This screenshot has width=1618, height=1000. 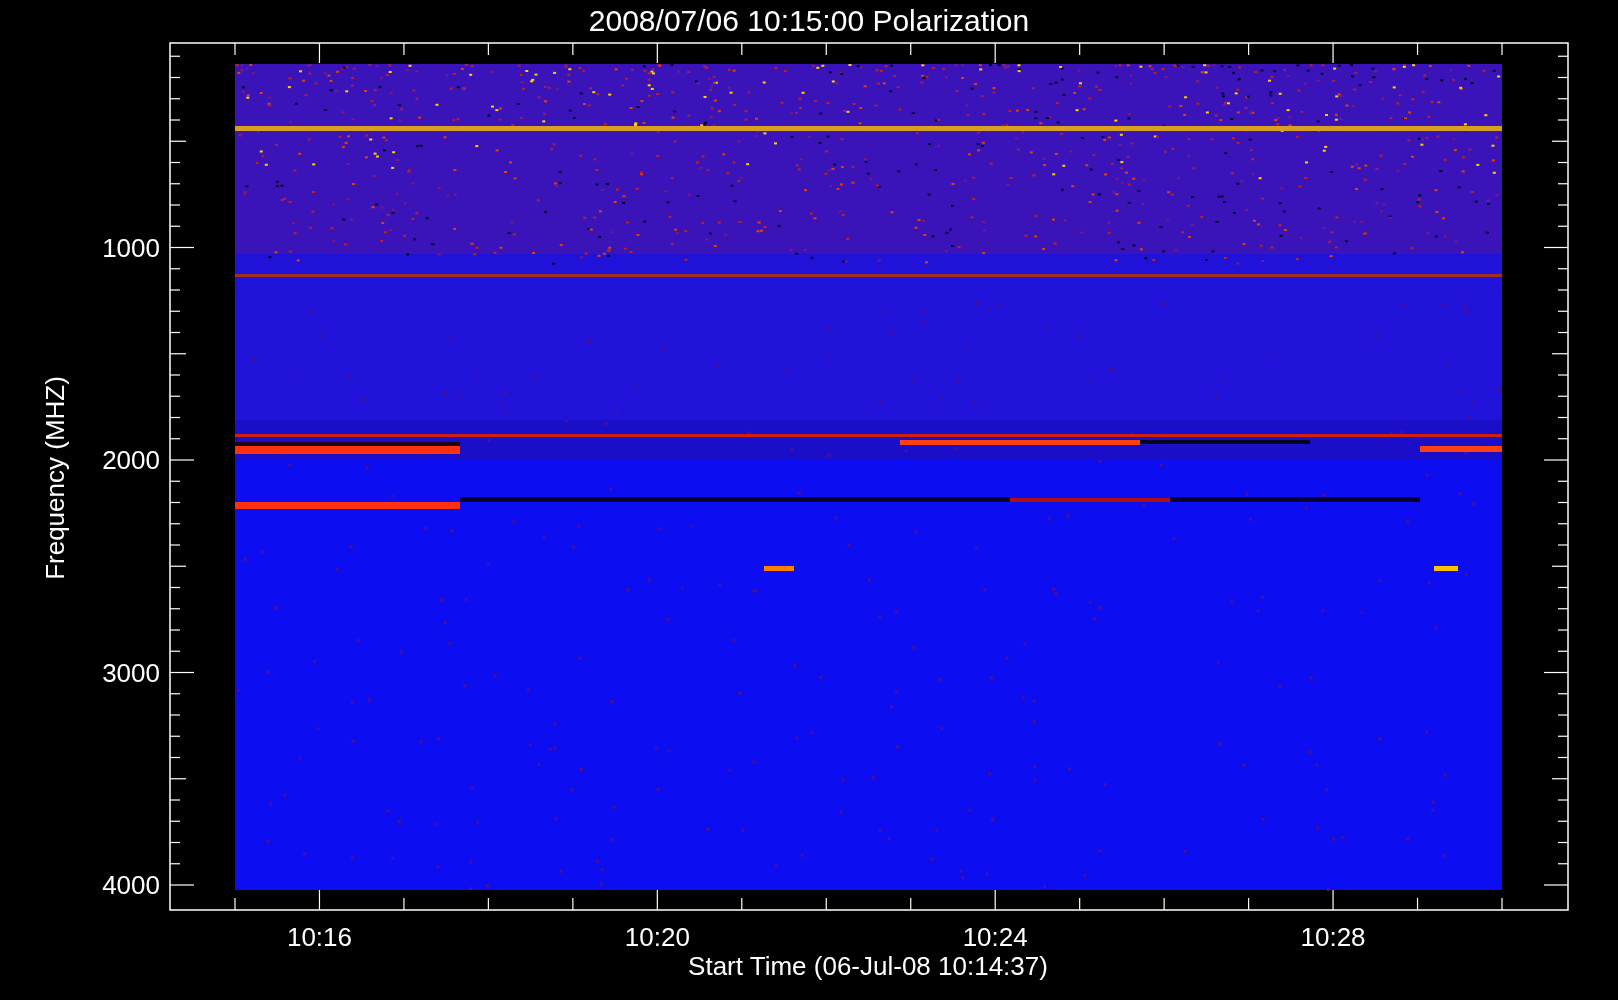 What do you see at coordinates (131, 460) in the screenshot?
I see `y-tick-label: 2000` at bounding box center [131, 460].